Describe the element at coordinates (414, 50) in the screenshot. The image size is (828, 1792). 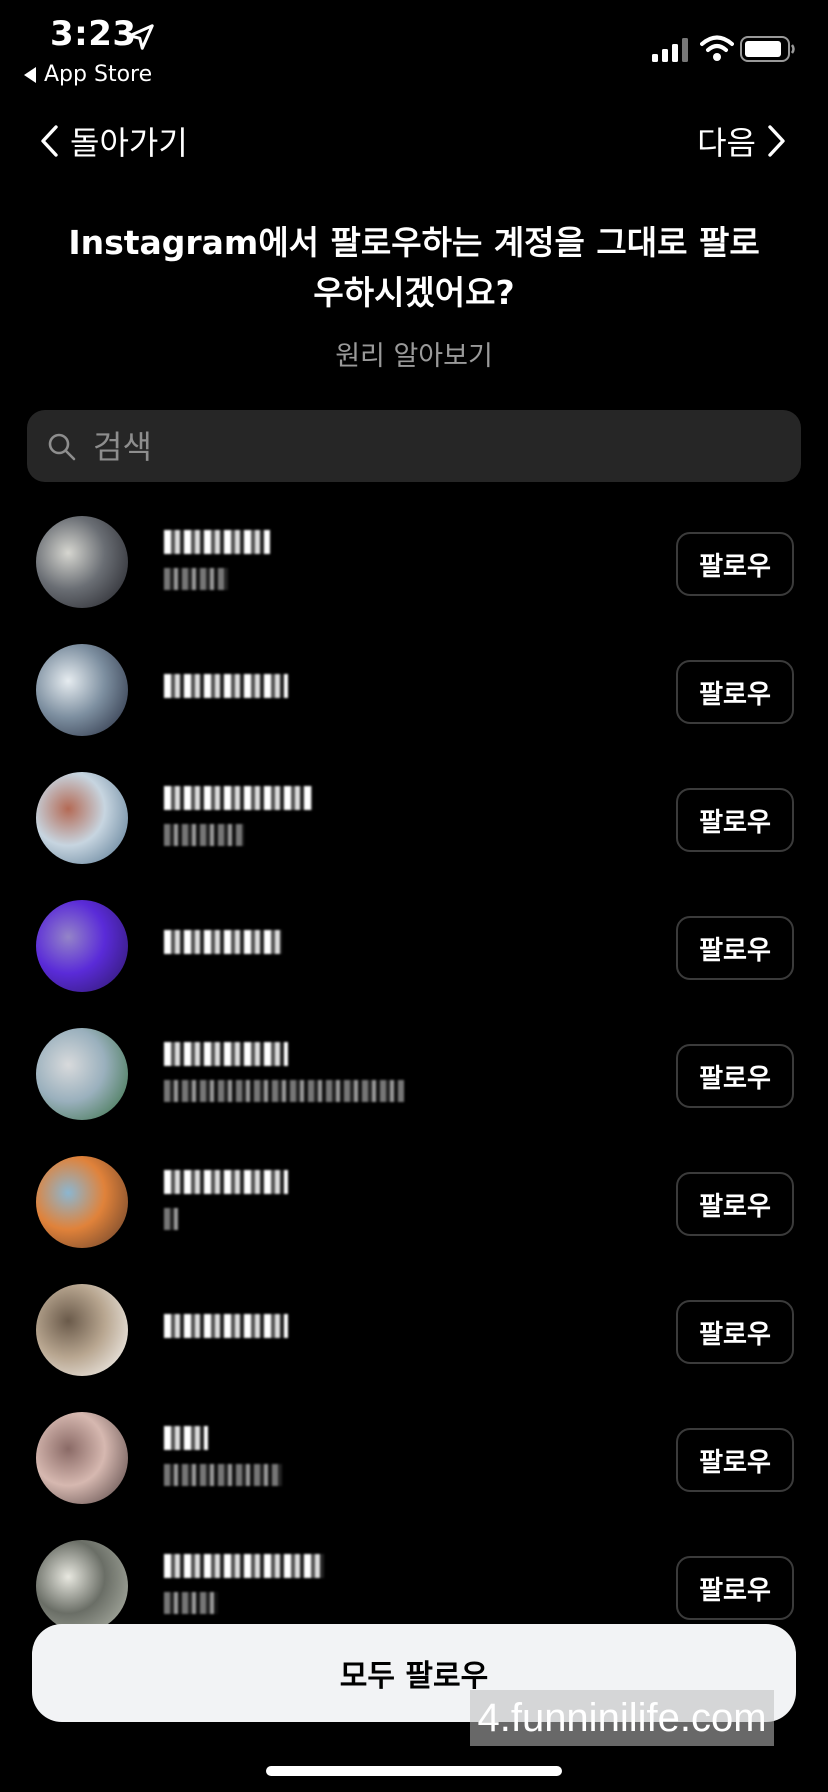
I see `status-bar: 3:23 App Store` at that location.